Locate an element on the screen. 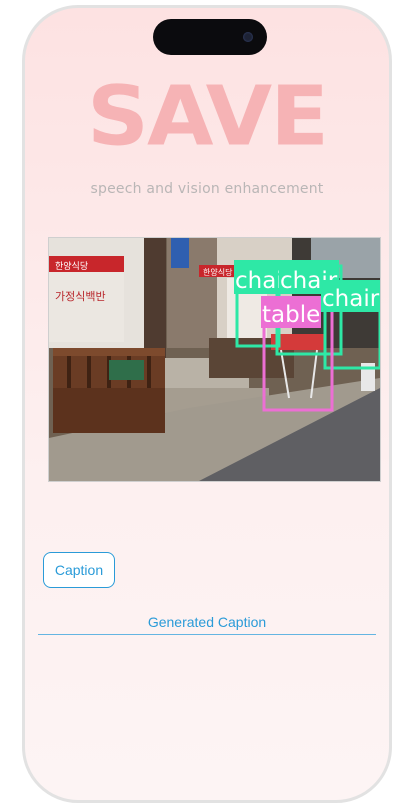 The image size is (410, 812). detection-label: chai is located at coordinates (259, 281).